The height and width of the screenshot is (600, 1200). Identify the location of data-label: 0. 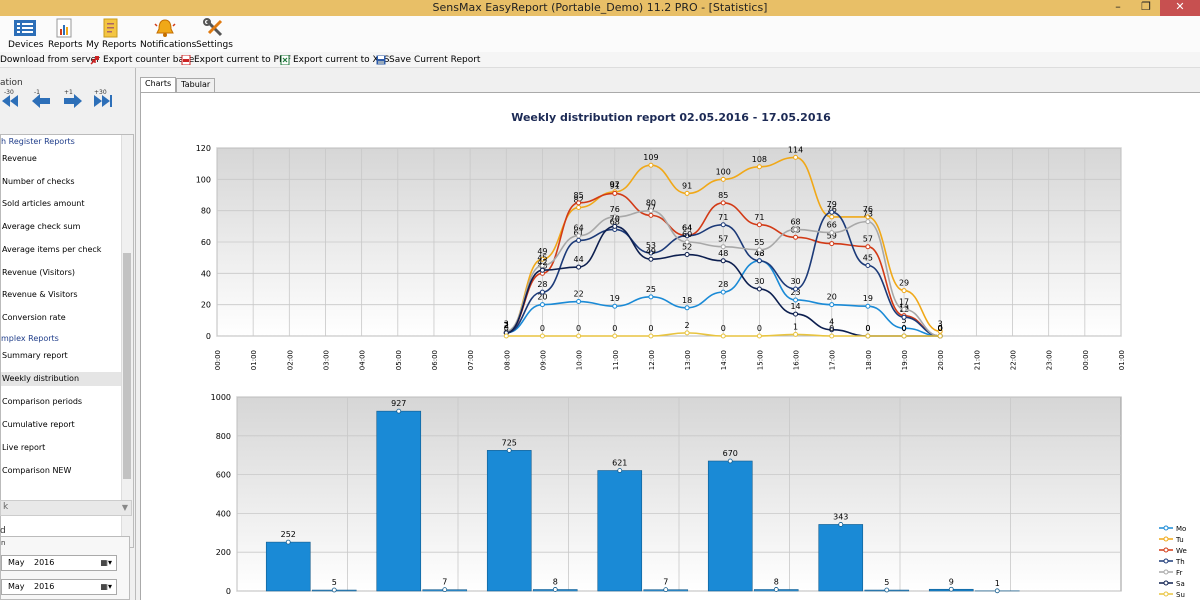
(506, 328).